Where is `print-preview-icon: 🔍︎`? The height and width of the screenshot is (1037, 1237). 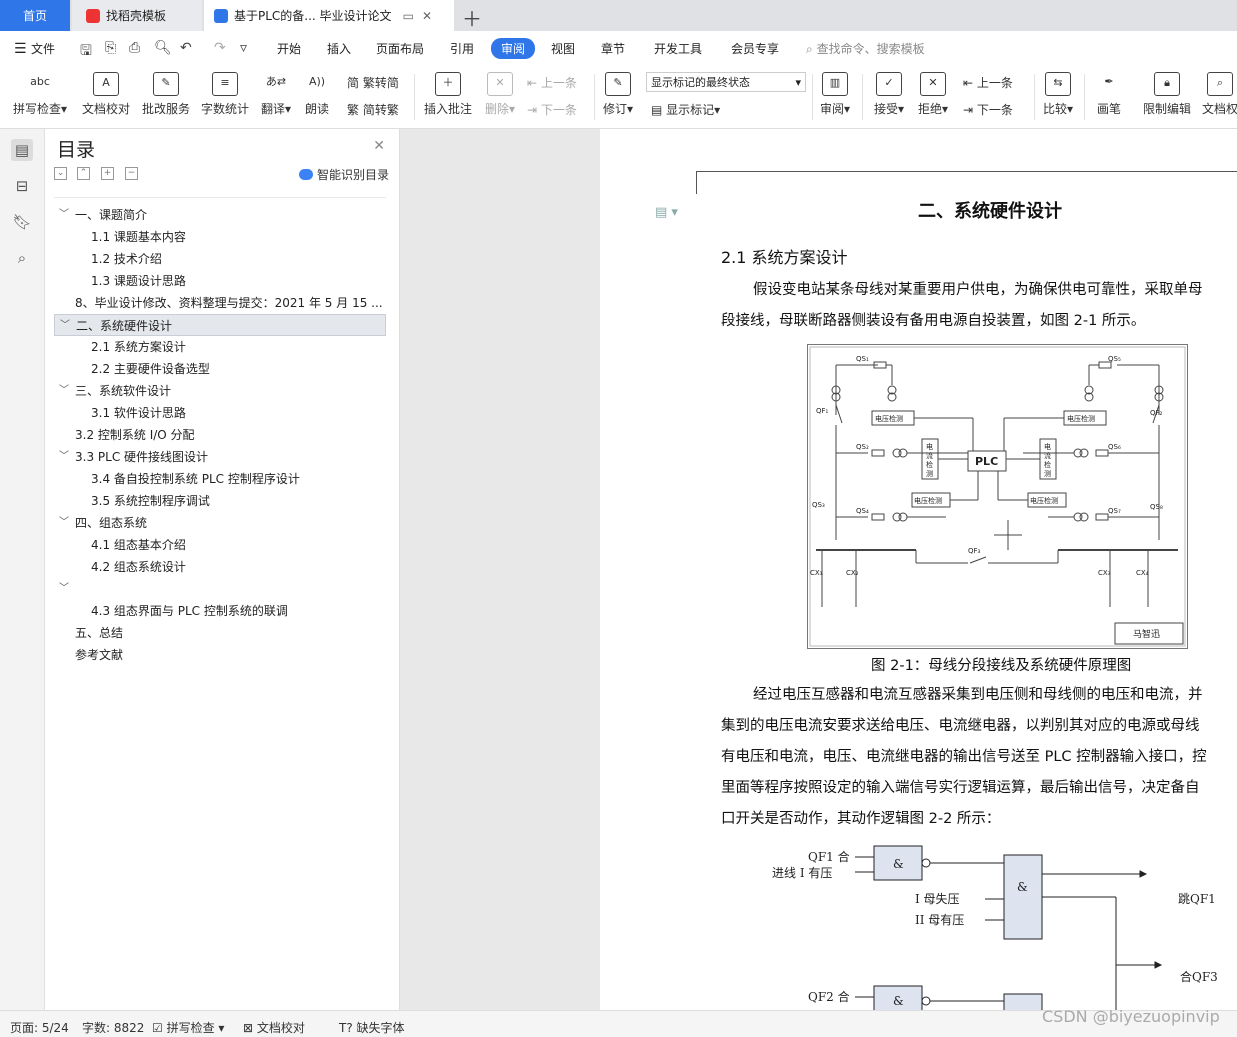
print-preview-icon: 🔍︎ is located at coordinates (163, 48).